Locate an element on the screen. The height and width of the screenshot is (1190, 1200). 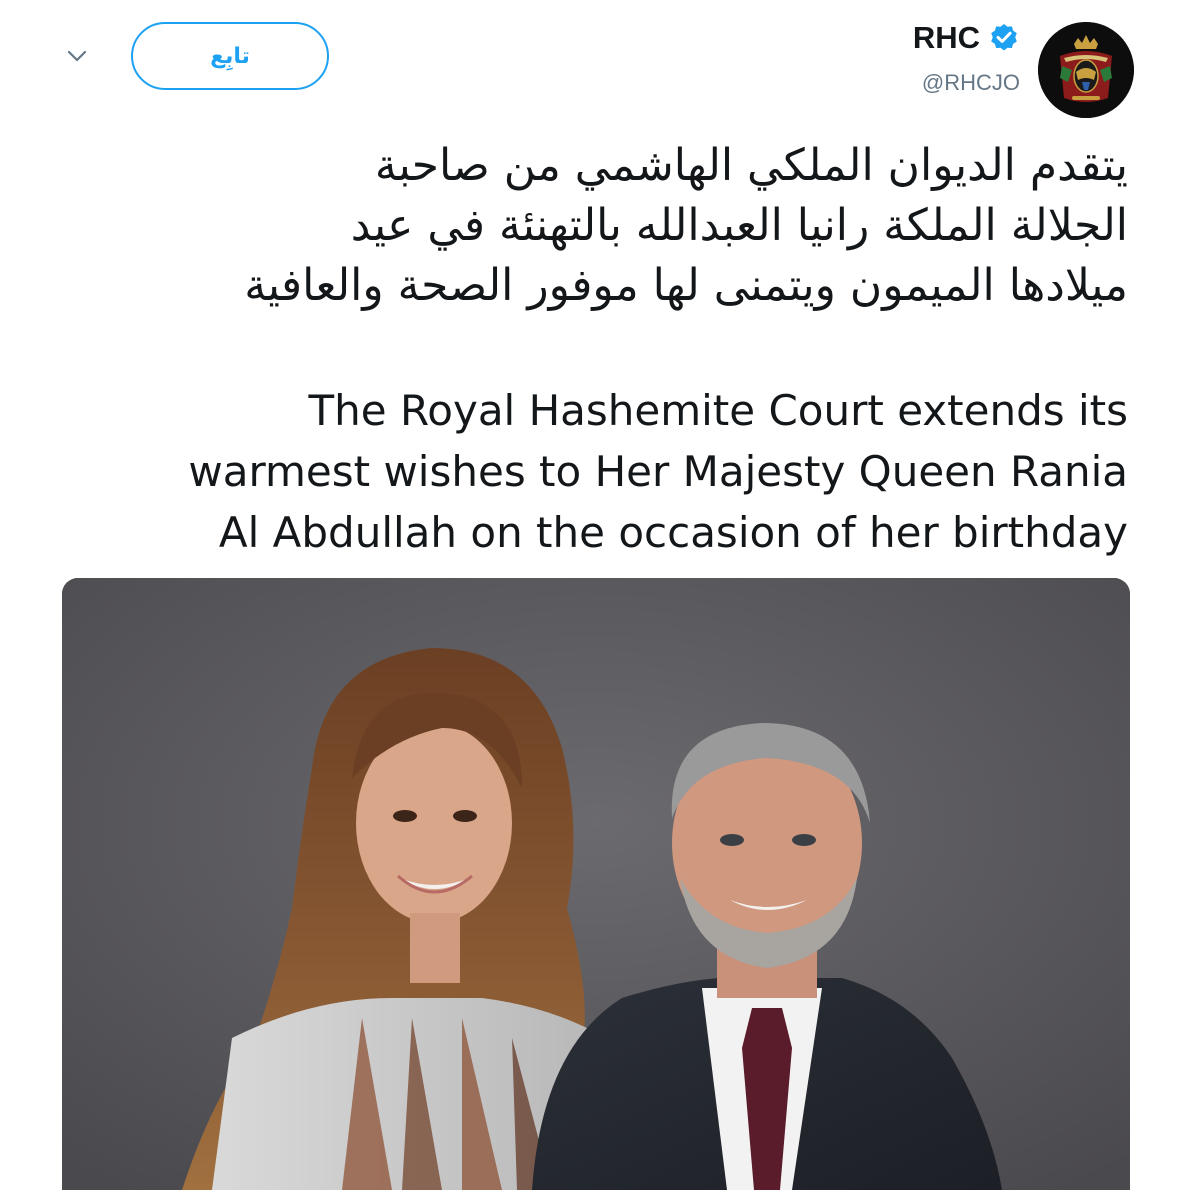
account-name: RHC is located at coordinates (946, 38).